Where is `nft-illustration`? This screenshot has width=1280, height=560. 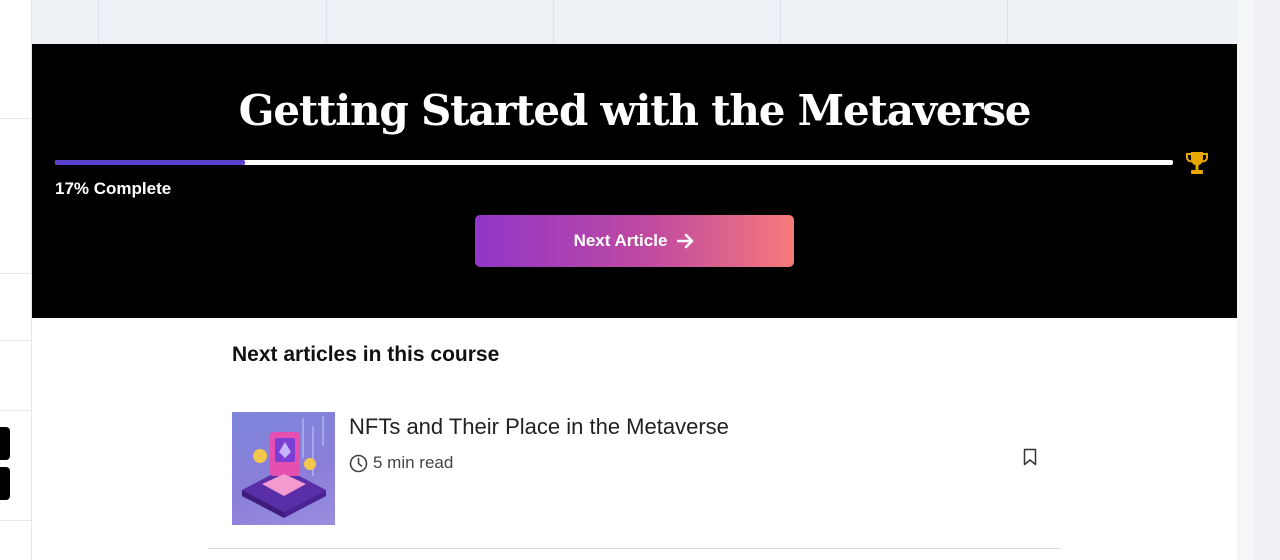
nft-illustration is located at coordinates (284, 467).